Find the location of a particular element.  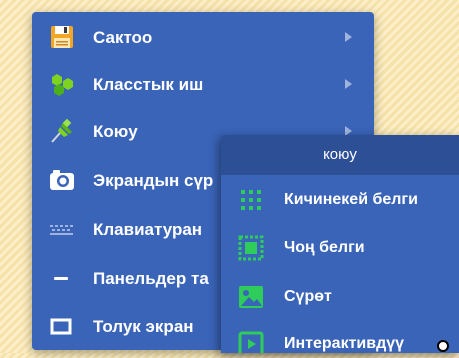

submenu-item-label: Кичинекей белги is located at coordinates (351, 199).